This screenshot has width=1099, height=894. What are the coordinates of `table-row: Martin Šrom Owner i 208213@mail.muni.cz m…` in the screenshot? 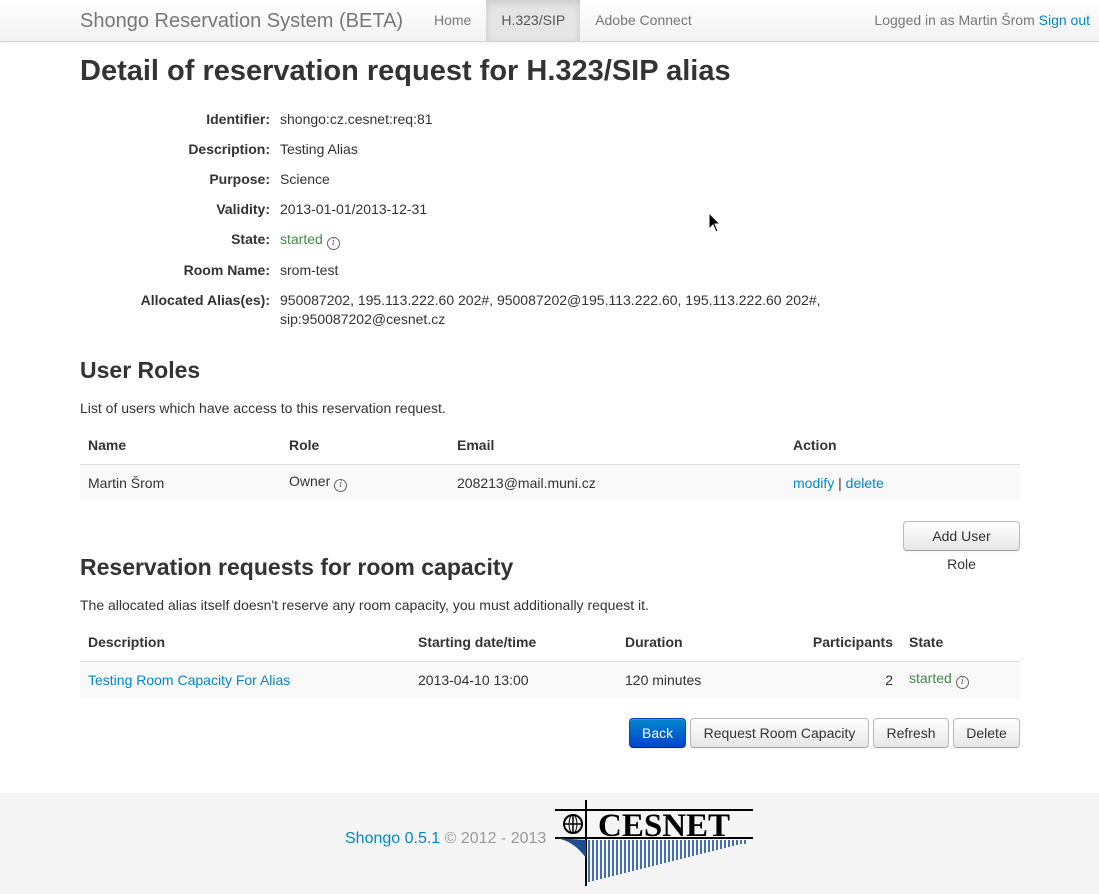 It's located at (550, 482).